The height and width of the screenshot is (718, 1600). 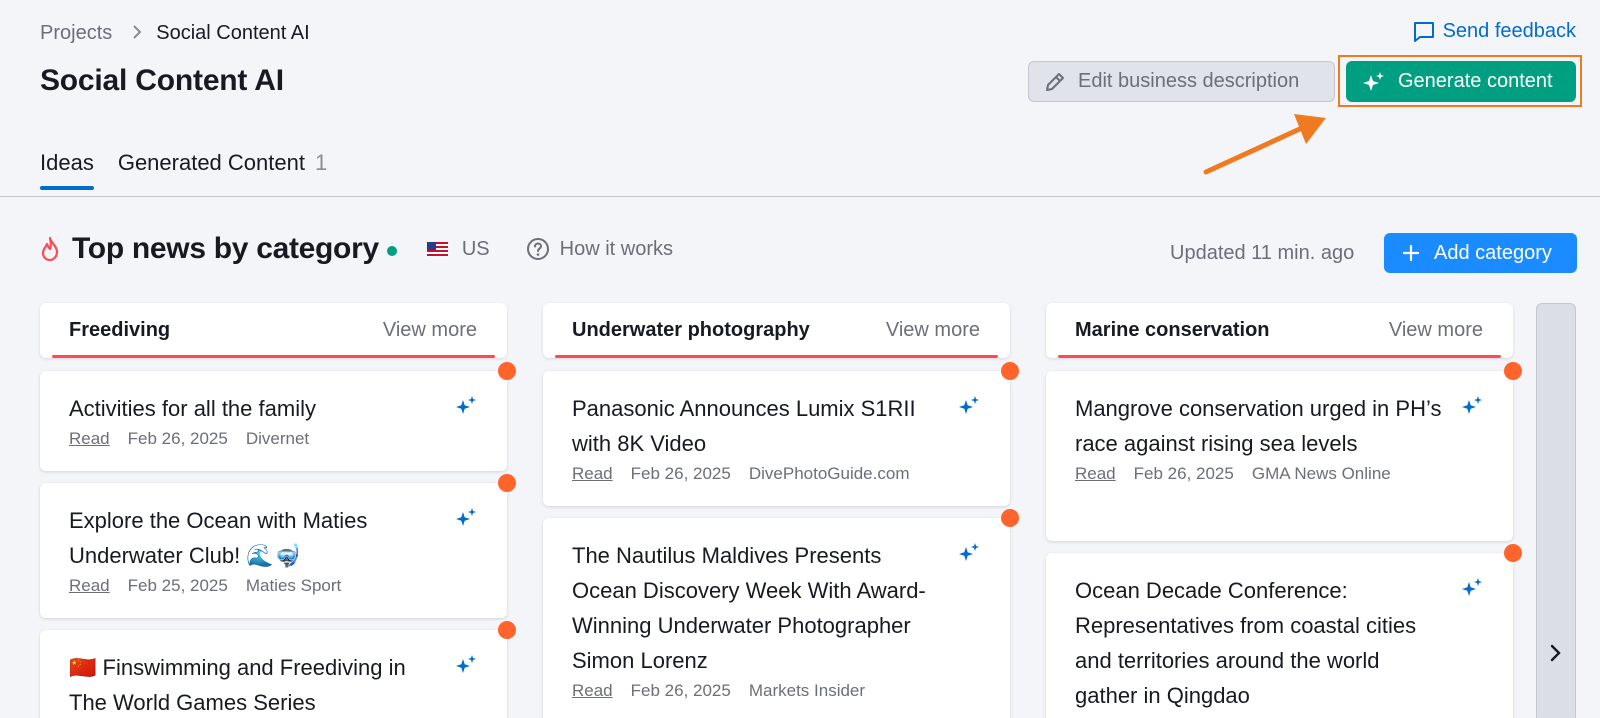 I want to click on feedback-icon, so click(x=1423, y=31).